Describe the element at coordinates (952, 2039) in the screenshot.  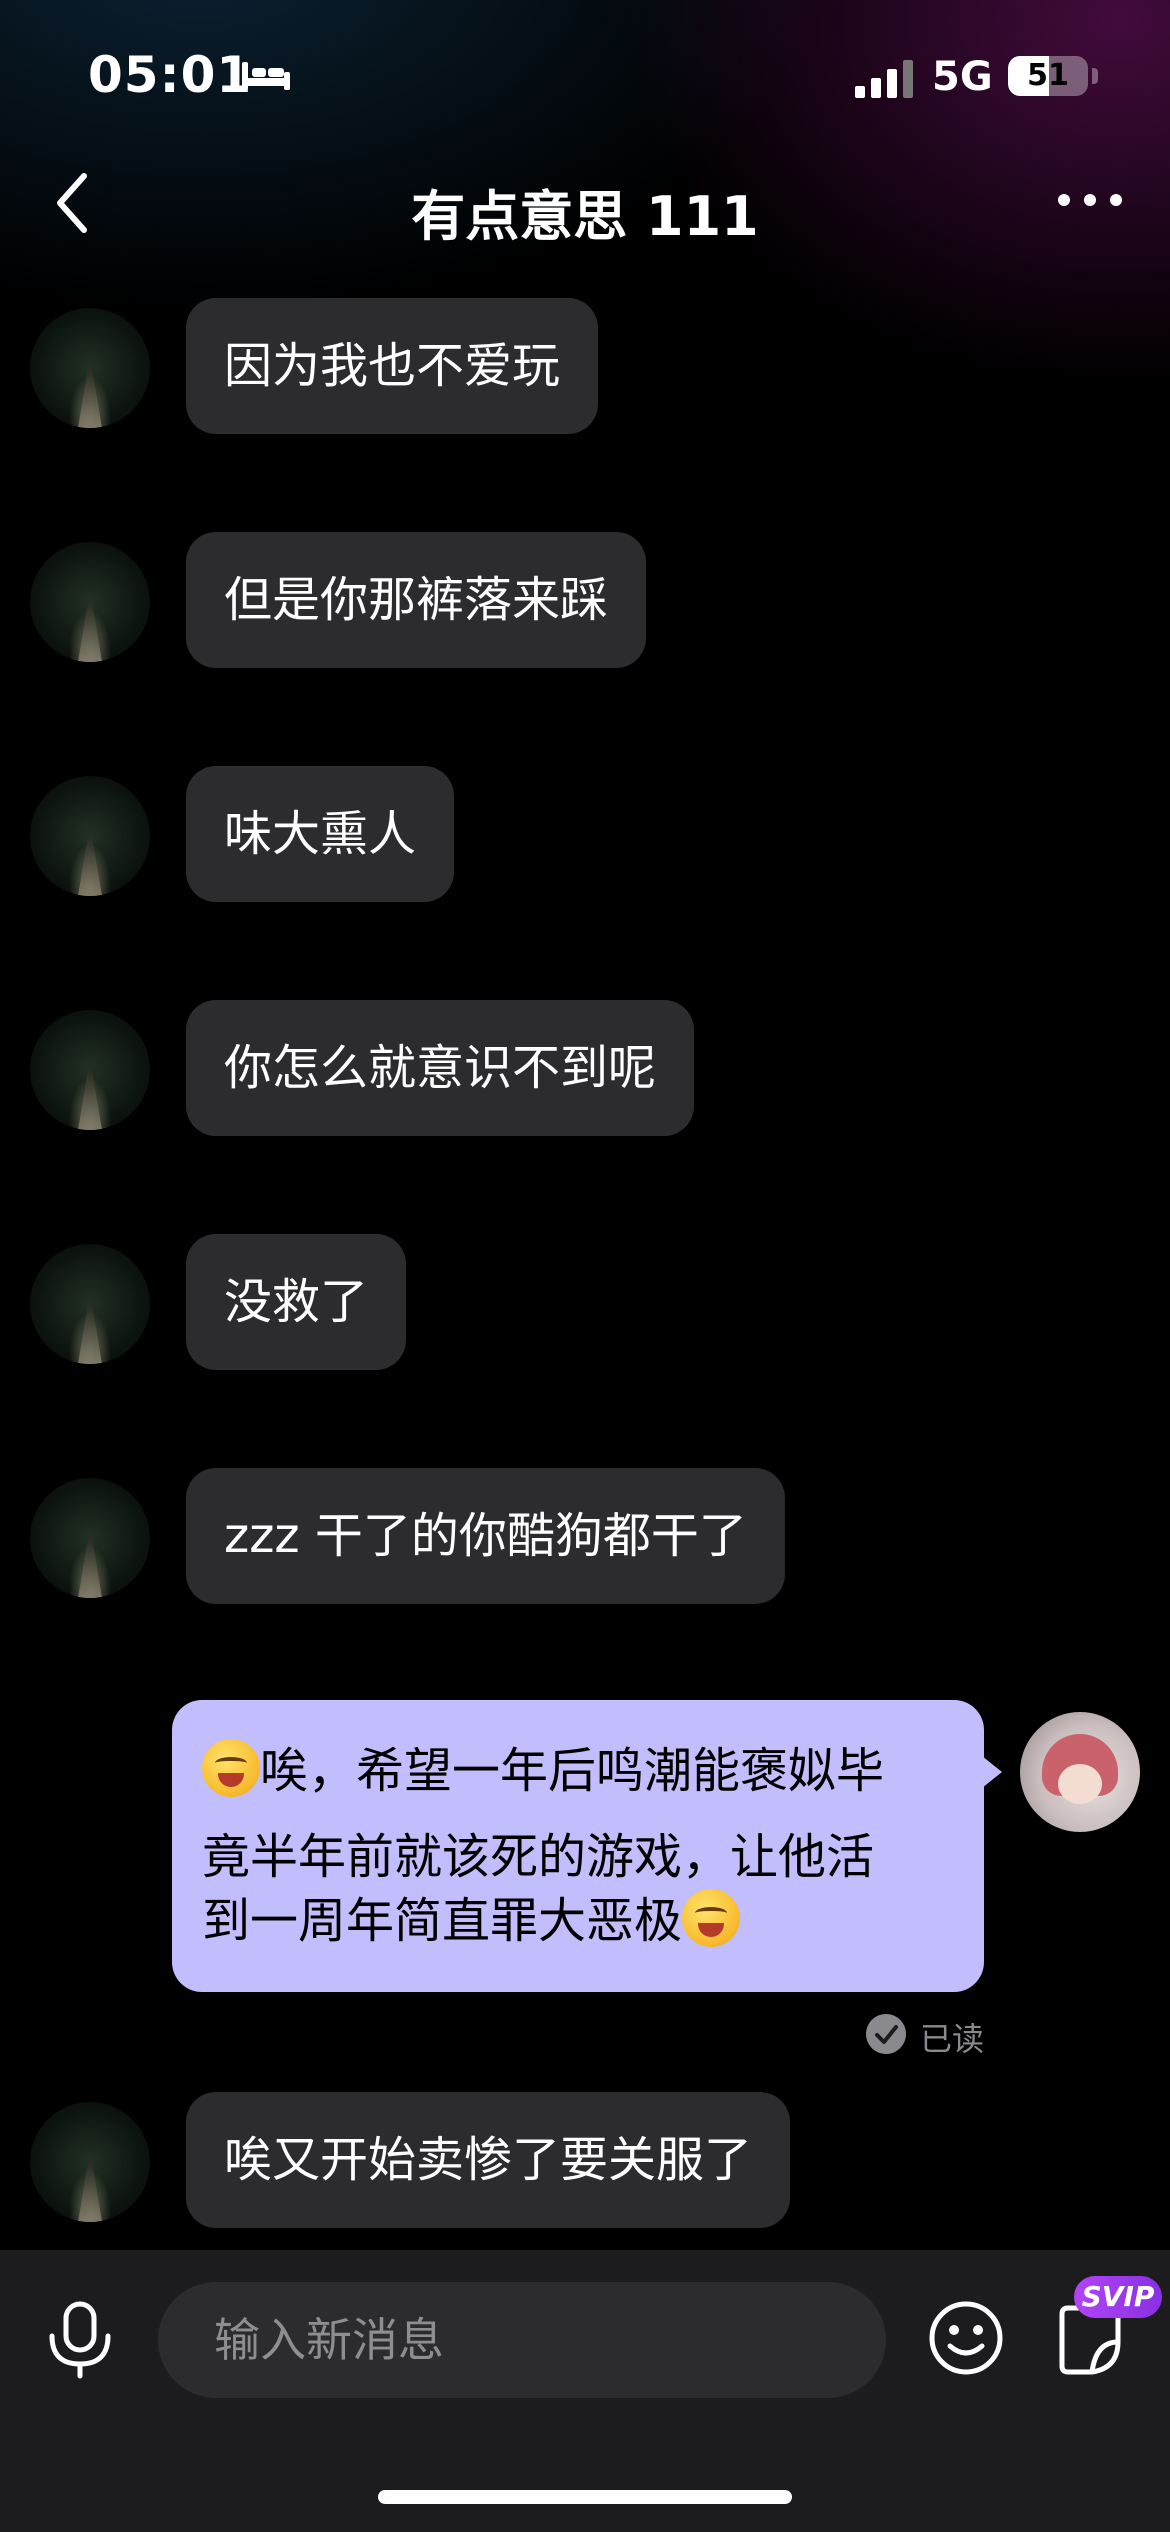
I see `read-status: 已读` at that location.